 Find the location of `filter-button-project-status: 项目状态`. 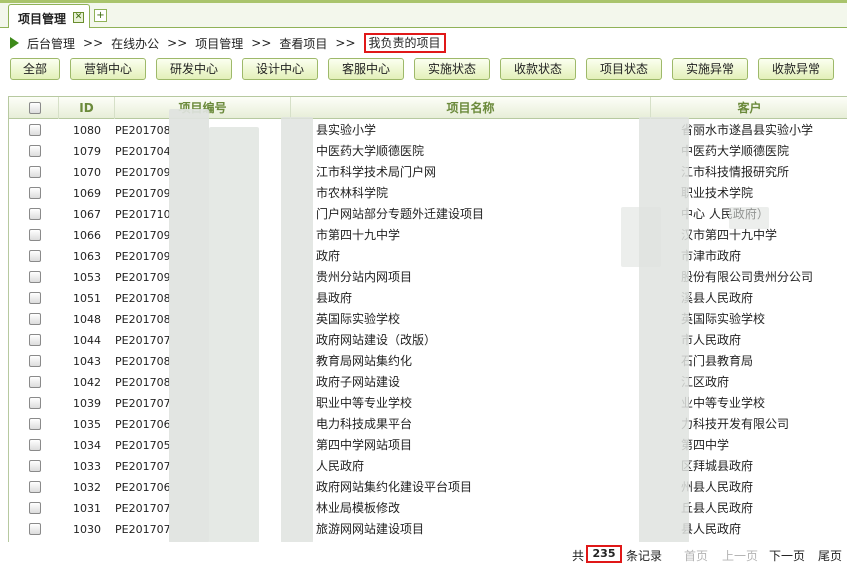

filter-button-project-status: 项目状态 is located at coordinates (624, 69).